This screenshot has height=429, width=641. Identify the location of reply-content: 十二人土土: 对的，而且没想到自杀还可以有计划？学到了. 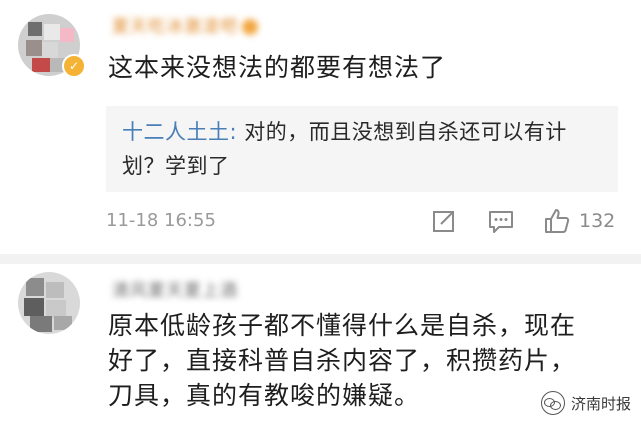
(362, 149).